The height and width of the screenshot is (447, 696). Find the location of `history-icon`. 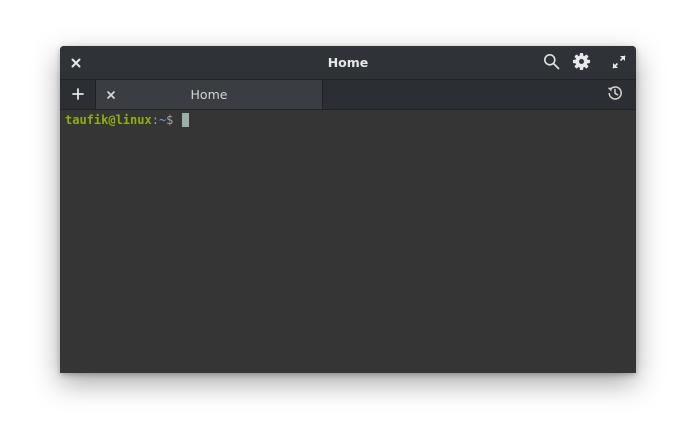

history-icon is located at coordinates (615, 95).